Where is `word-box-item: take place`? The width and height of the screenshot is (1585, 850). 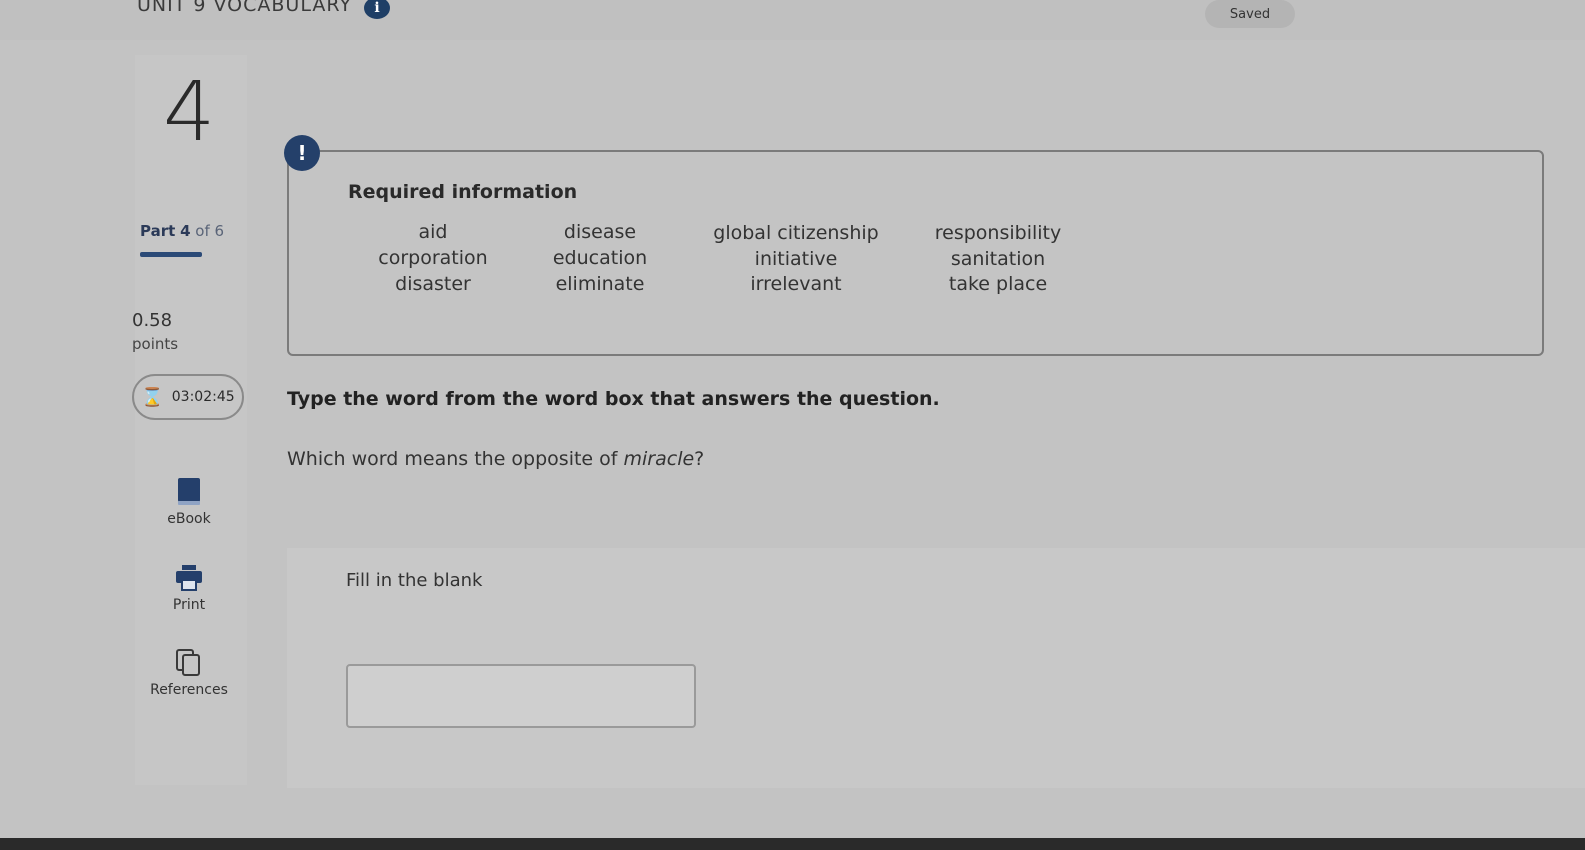 word-box-item: take place is located at coordinates (998, 284).